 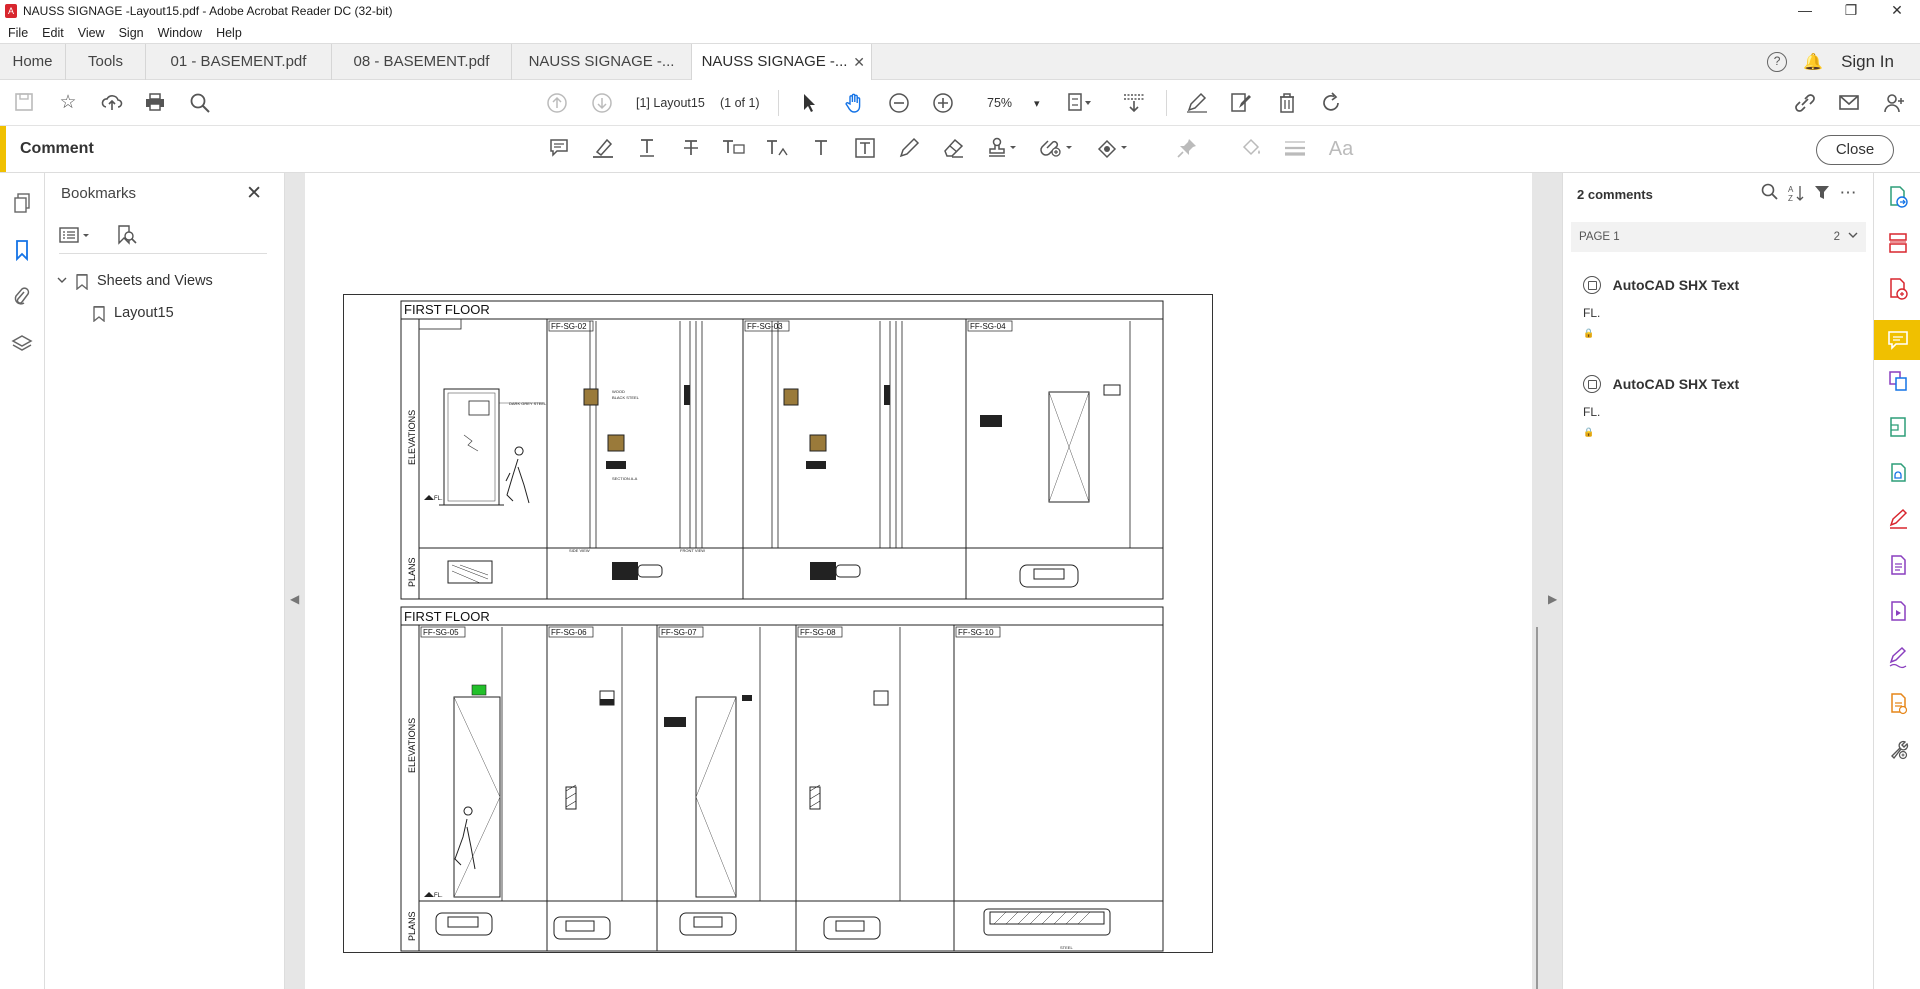 What do you see at coordinates (1805, 11) in the screenshot?
I see `minimize-button: —` at bounding box center [1805, 11].